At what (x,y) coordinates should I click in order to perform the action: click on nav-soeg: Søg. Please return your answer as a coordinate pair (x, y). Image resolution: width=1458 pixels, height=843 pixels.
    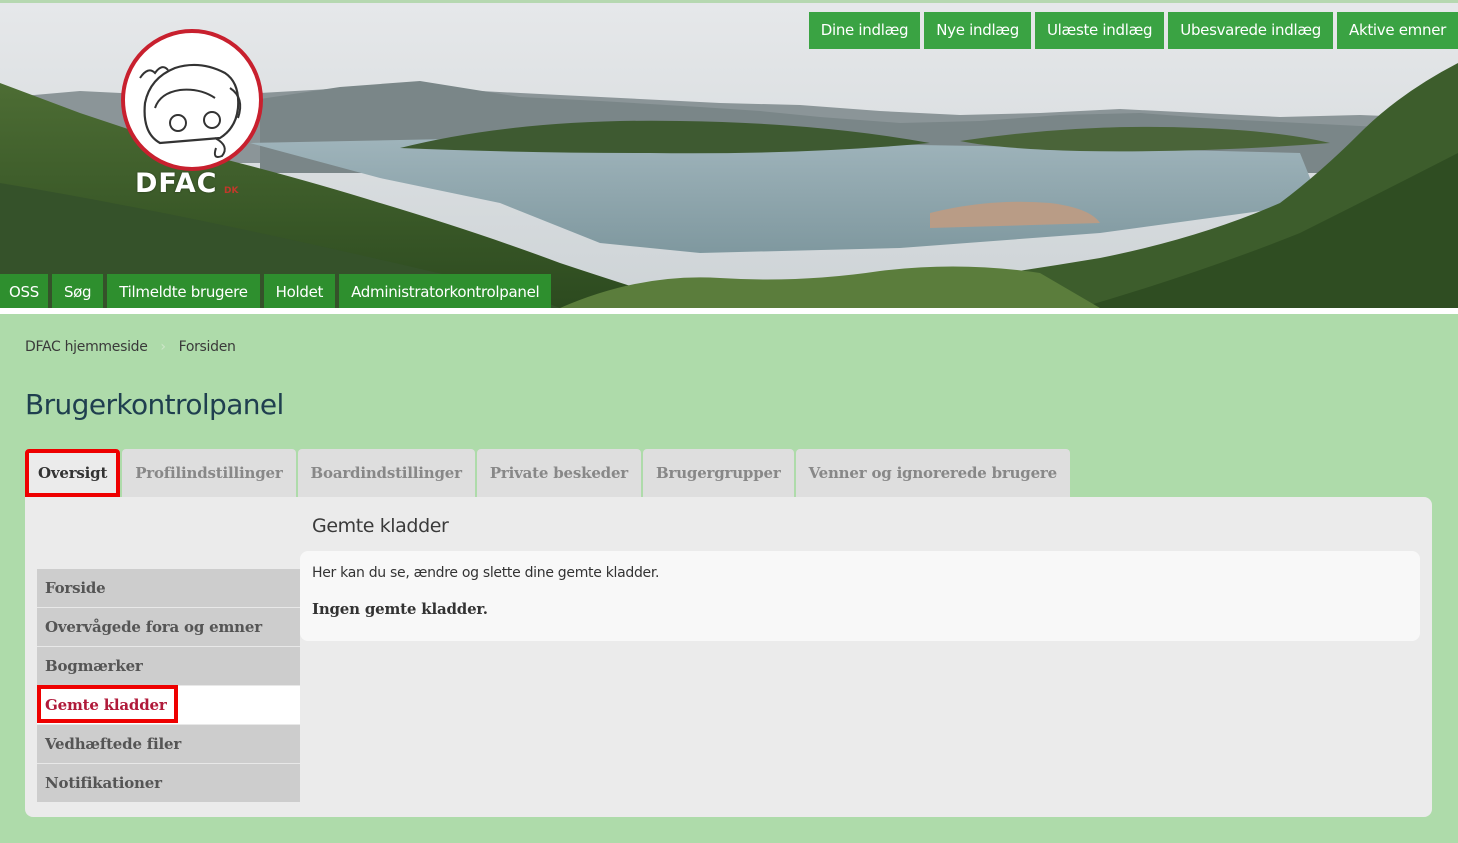
    Looking at the image, I should click on (77, 291).